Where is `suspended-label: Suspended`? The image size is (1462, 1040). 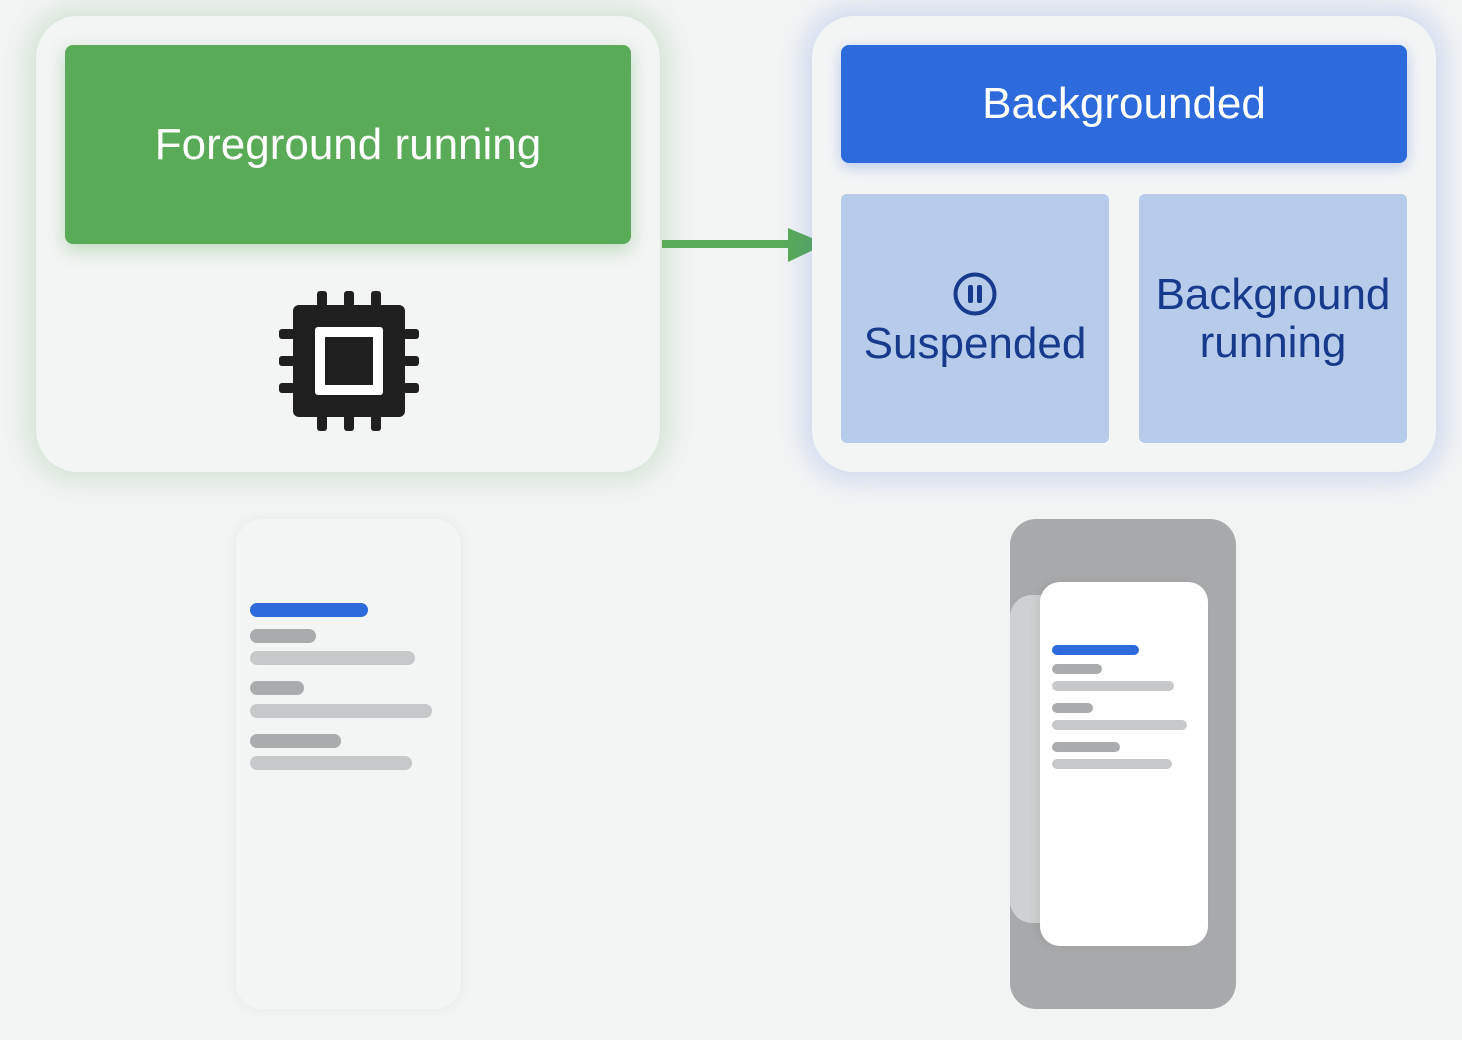 suspended-label: Suspended is located at coordinates (975, 343).